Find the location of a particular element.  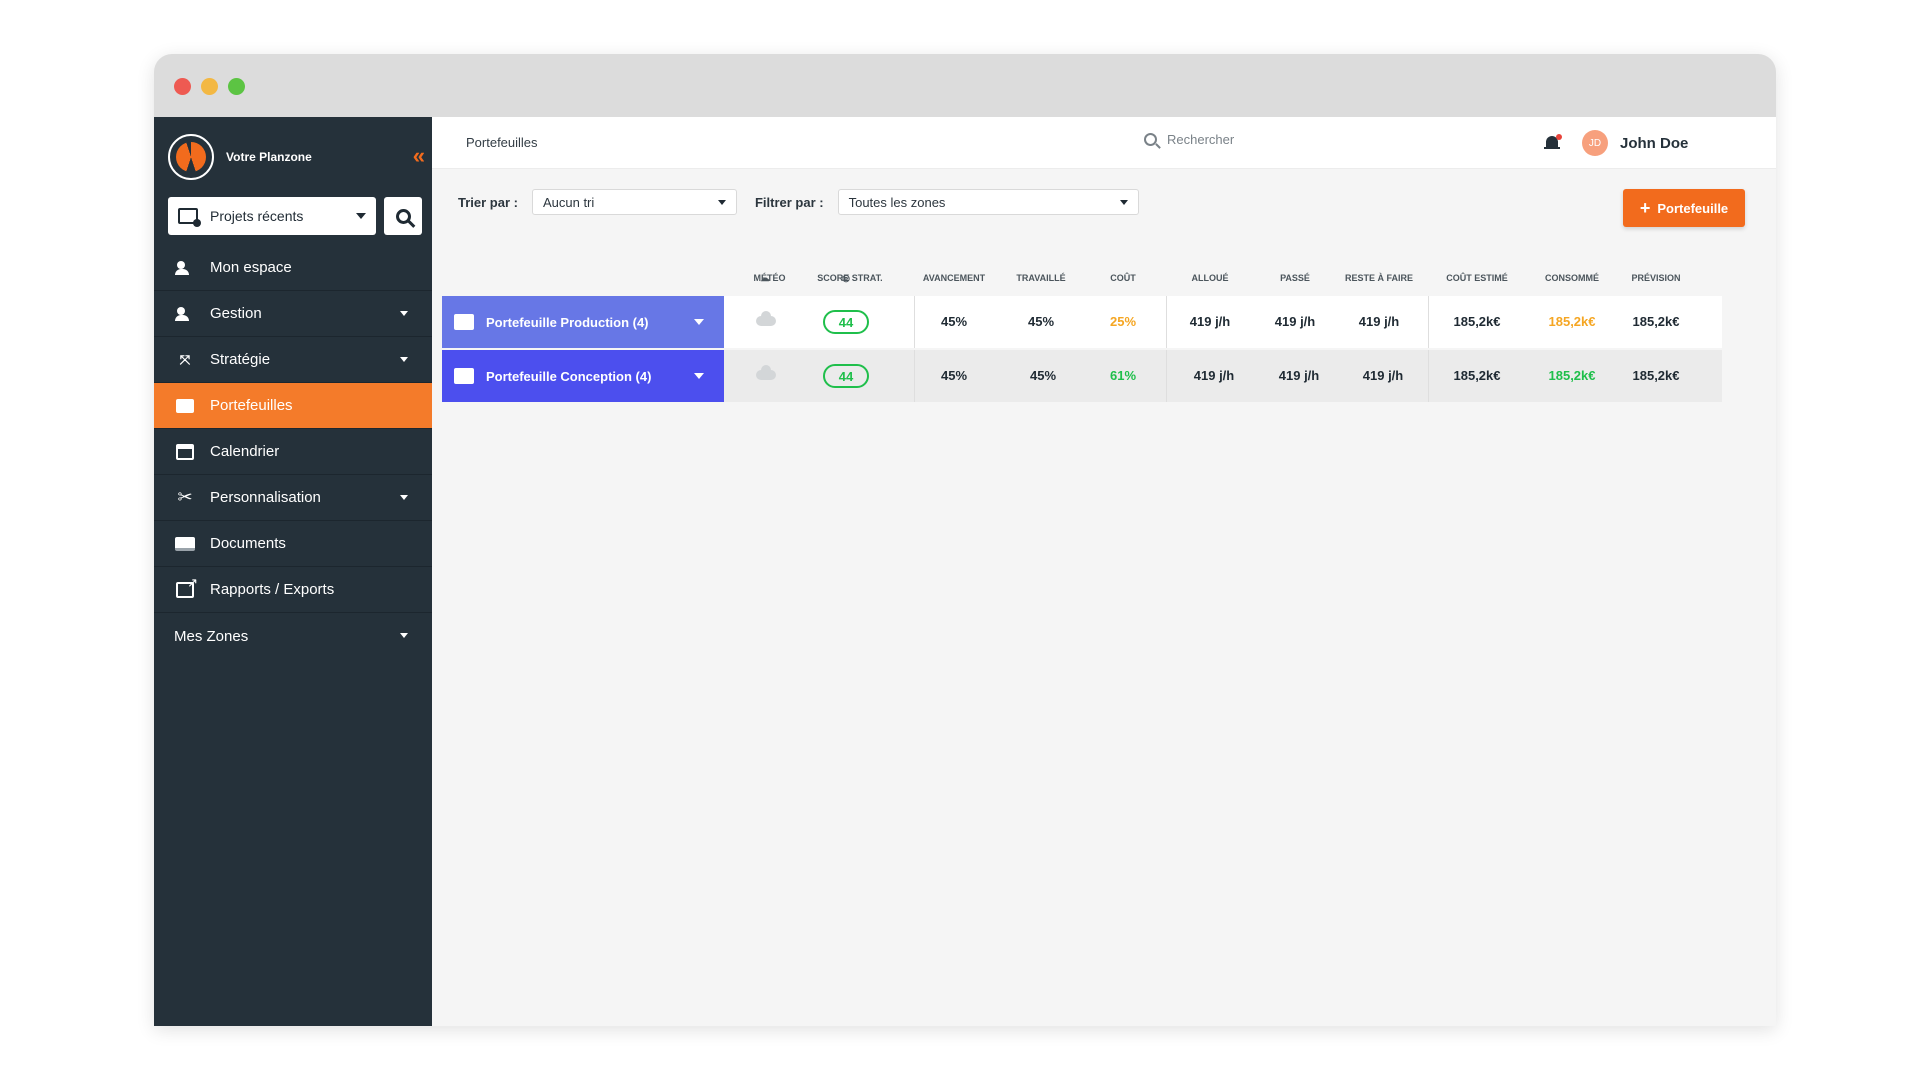

brand-name: Votre Planzone is located at coordinates (269, 157).